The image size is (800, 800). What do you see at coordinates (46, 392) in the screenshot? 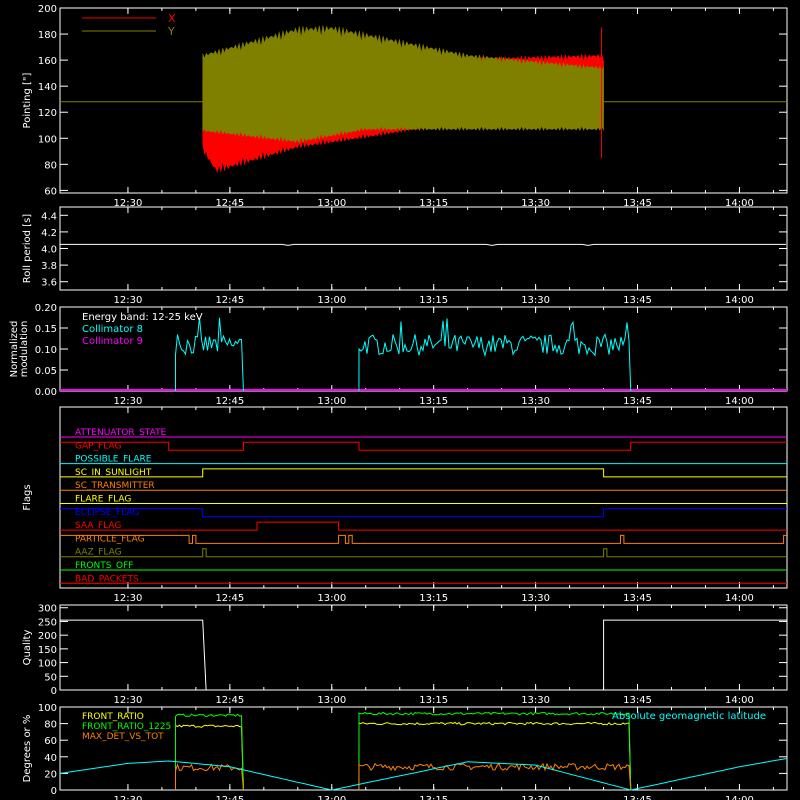
I see `y-tick-label: 0.00` at bounding box center [46, 392].